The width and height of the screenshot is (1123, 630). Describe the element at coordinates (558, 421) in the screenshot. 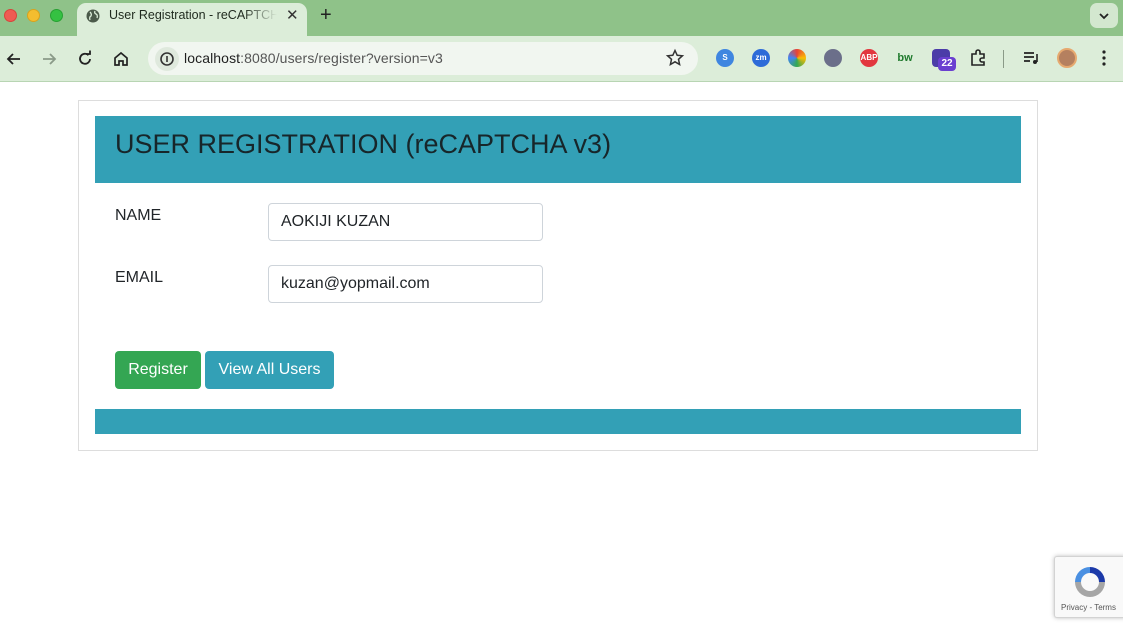

I see `card-footer` at that location.